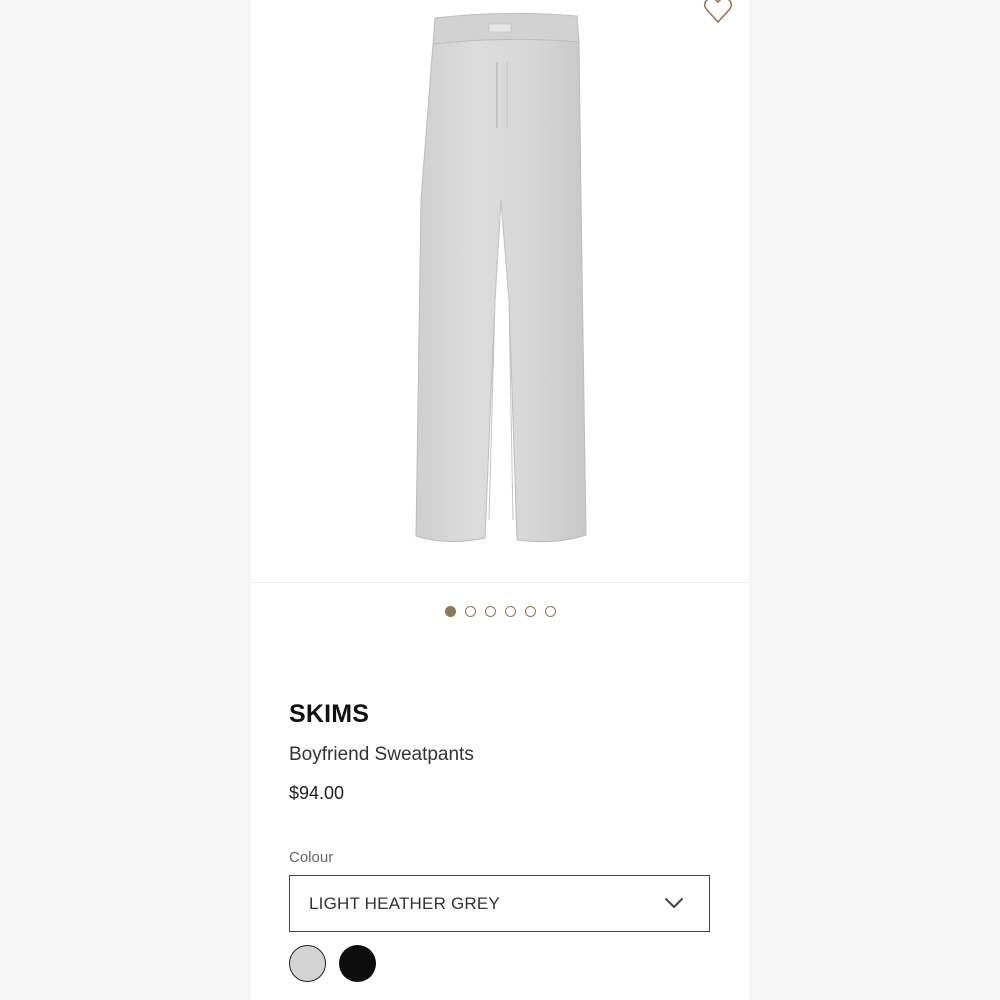  What do you see at coordinates (404, 903) in the screenshot?
I see `colour-selected-value: LIGHT HEATHER GREY` at bounding box center [404, 903].